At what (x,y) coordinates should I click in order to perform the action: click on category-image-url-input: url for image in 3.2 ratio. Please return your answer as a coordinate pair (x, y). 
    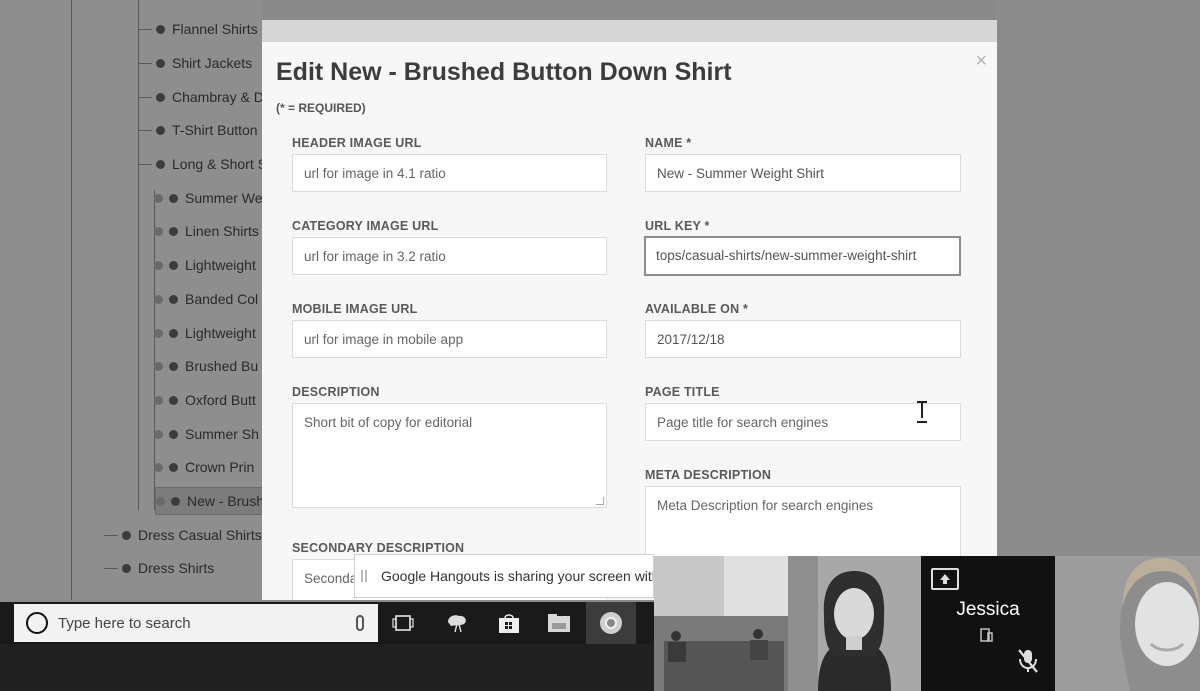
    Looking at the image, I should click on (449, 256).